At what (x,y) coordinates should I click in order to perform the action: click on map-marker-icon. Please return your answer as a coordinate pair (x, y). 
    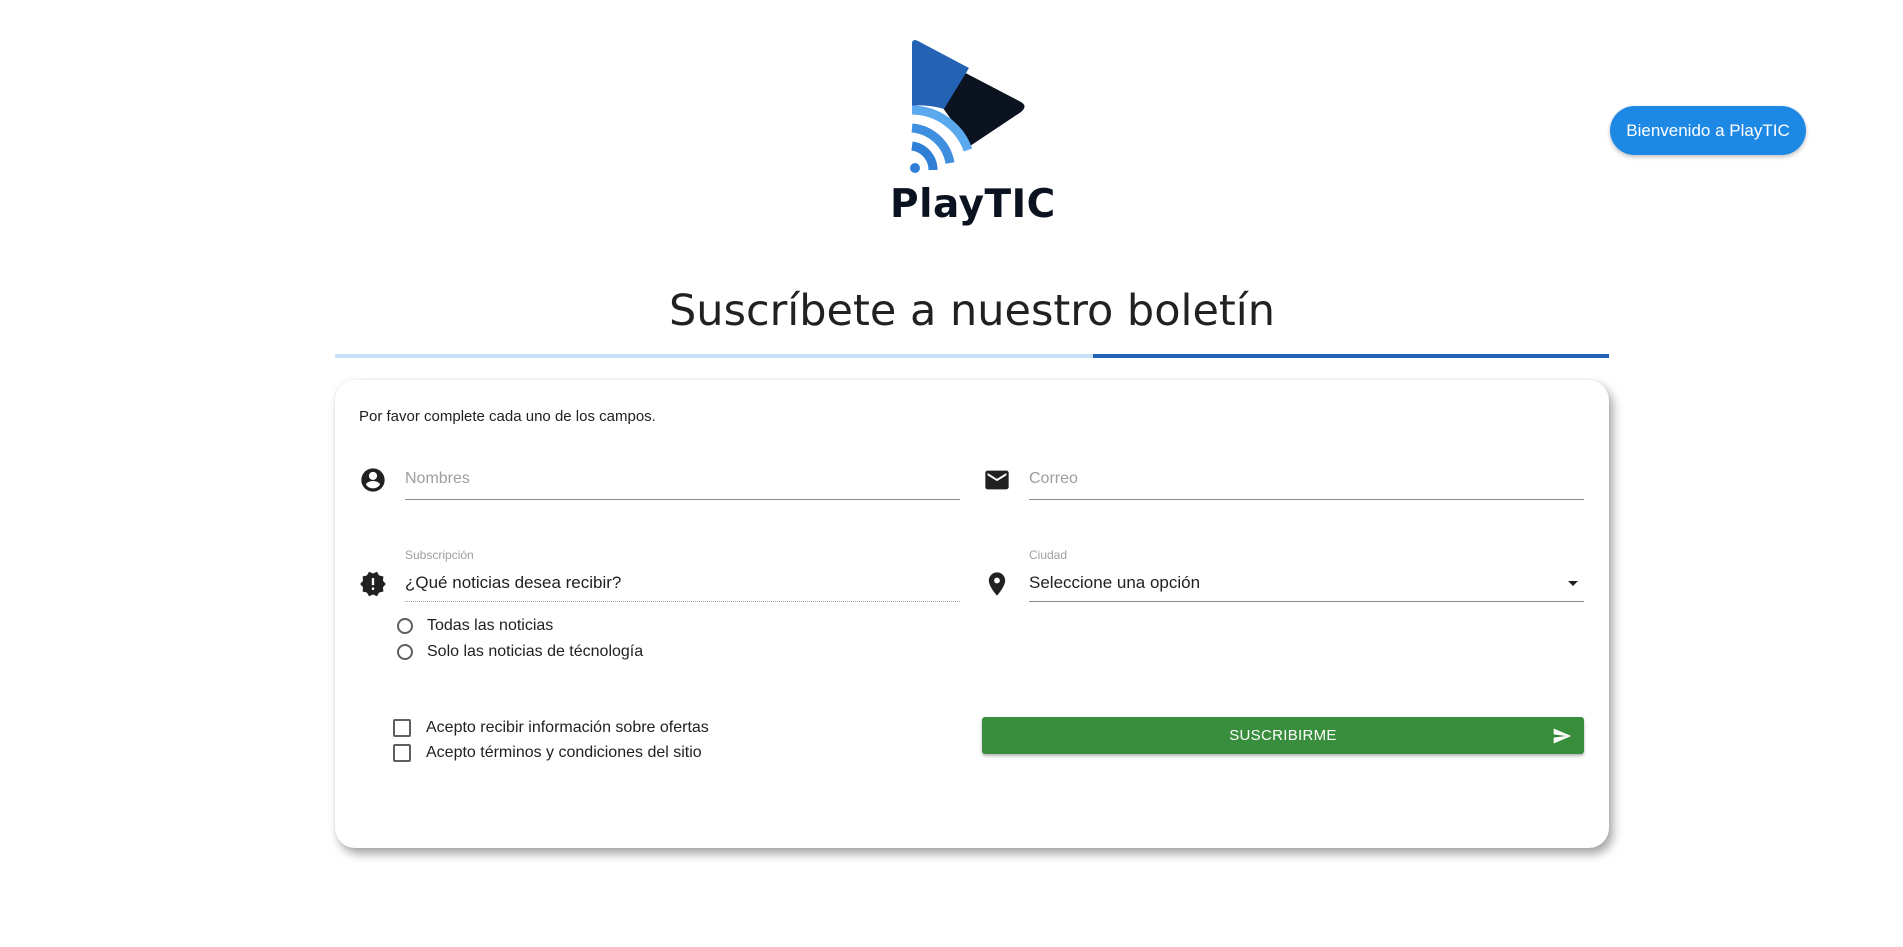
    Looking at the image, I should click on (997, 584).